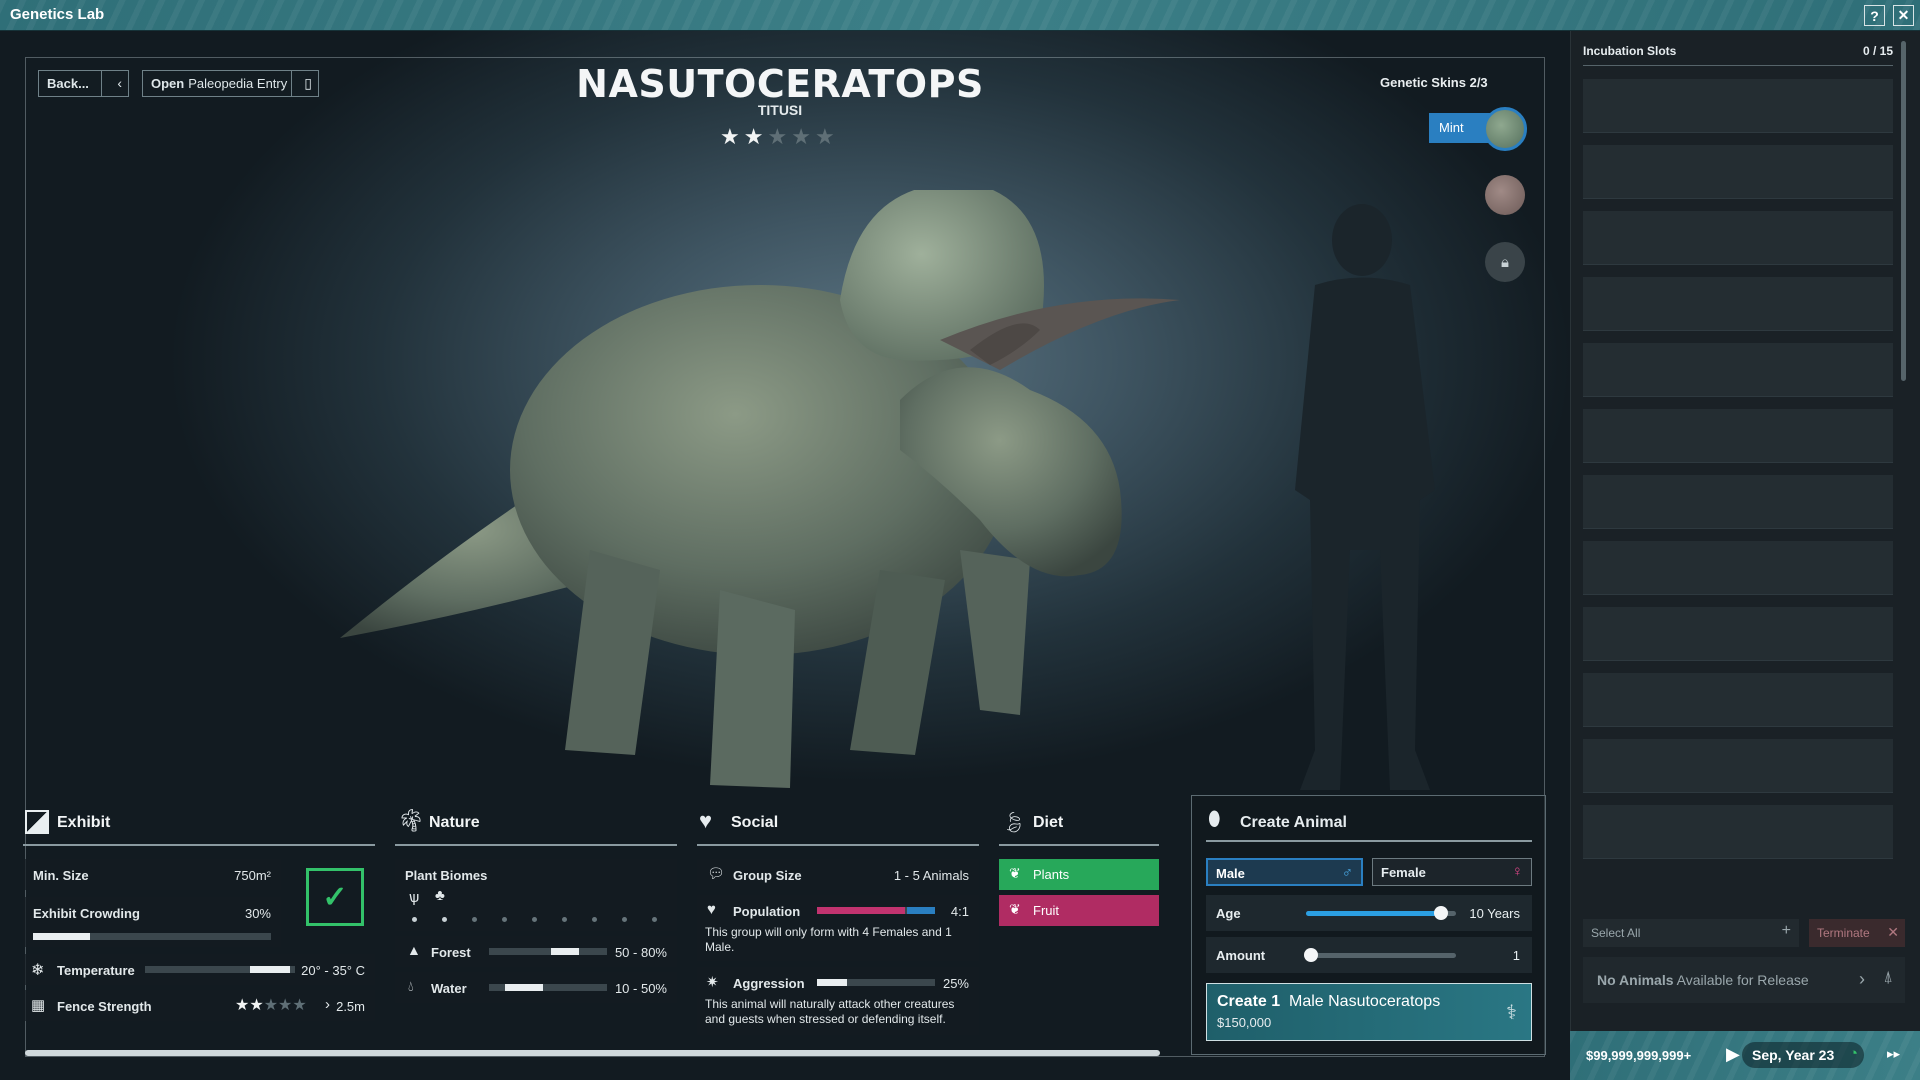 The image size is (1920, 1080). I want to click on amount-value: 1, so click(1516, 955).